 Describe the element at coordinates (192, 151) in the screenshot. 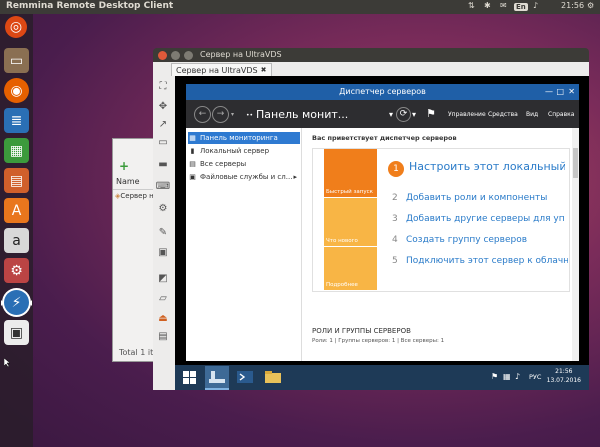

I see `local-server-icon: ▮` at that location.